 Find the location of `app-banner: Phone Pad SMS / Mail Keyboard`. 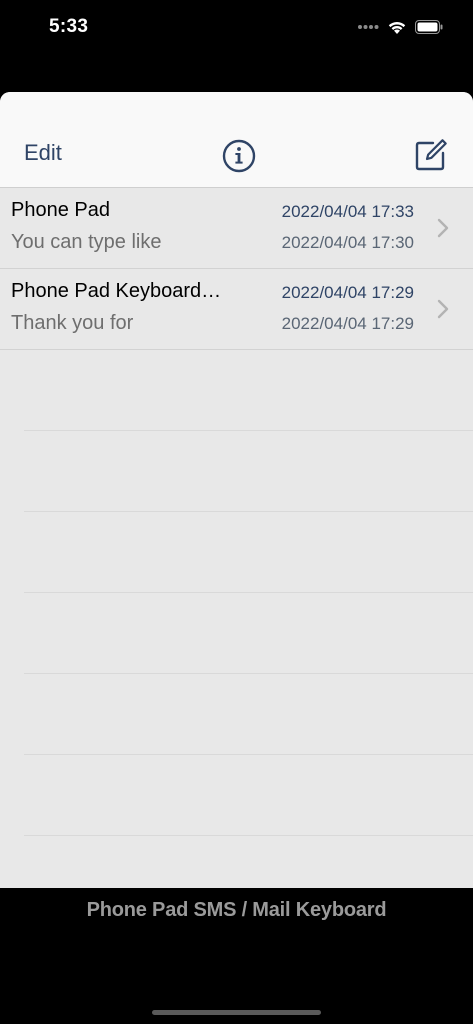

app-banner: Phone Pad SMS / Mail Keyboard is located at coordinates (236, 910).